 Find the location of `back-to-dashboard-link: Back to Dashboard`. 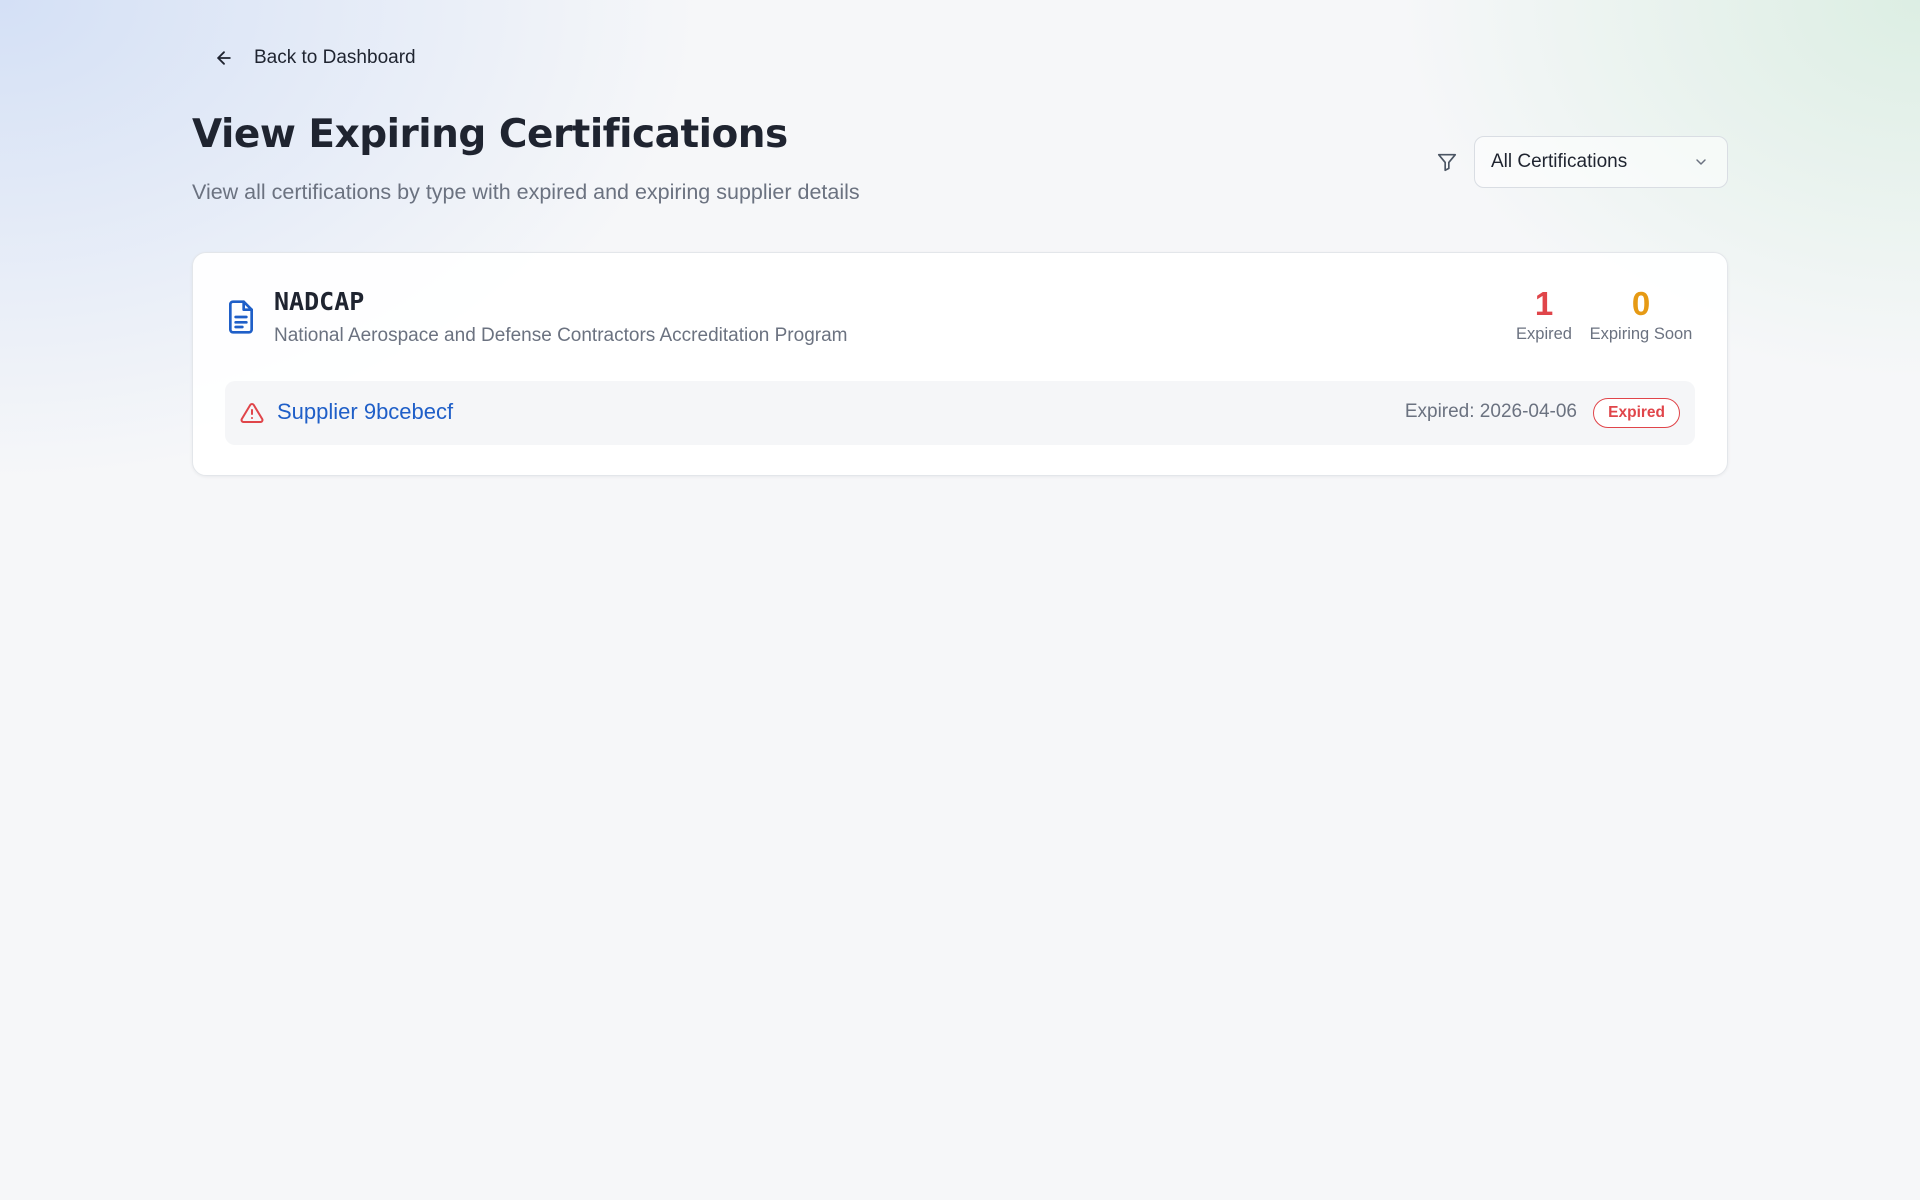

back-to-dashboard-link: Back to Dashboard is located at coordinates (313, 58).